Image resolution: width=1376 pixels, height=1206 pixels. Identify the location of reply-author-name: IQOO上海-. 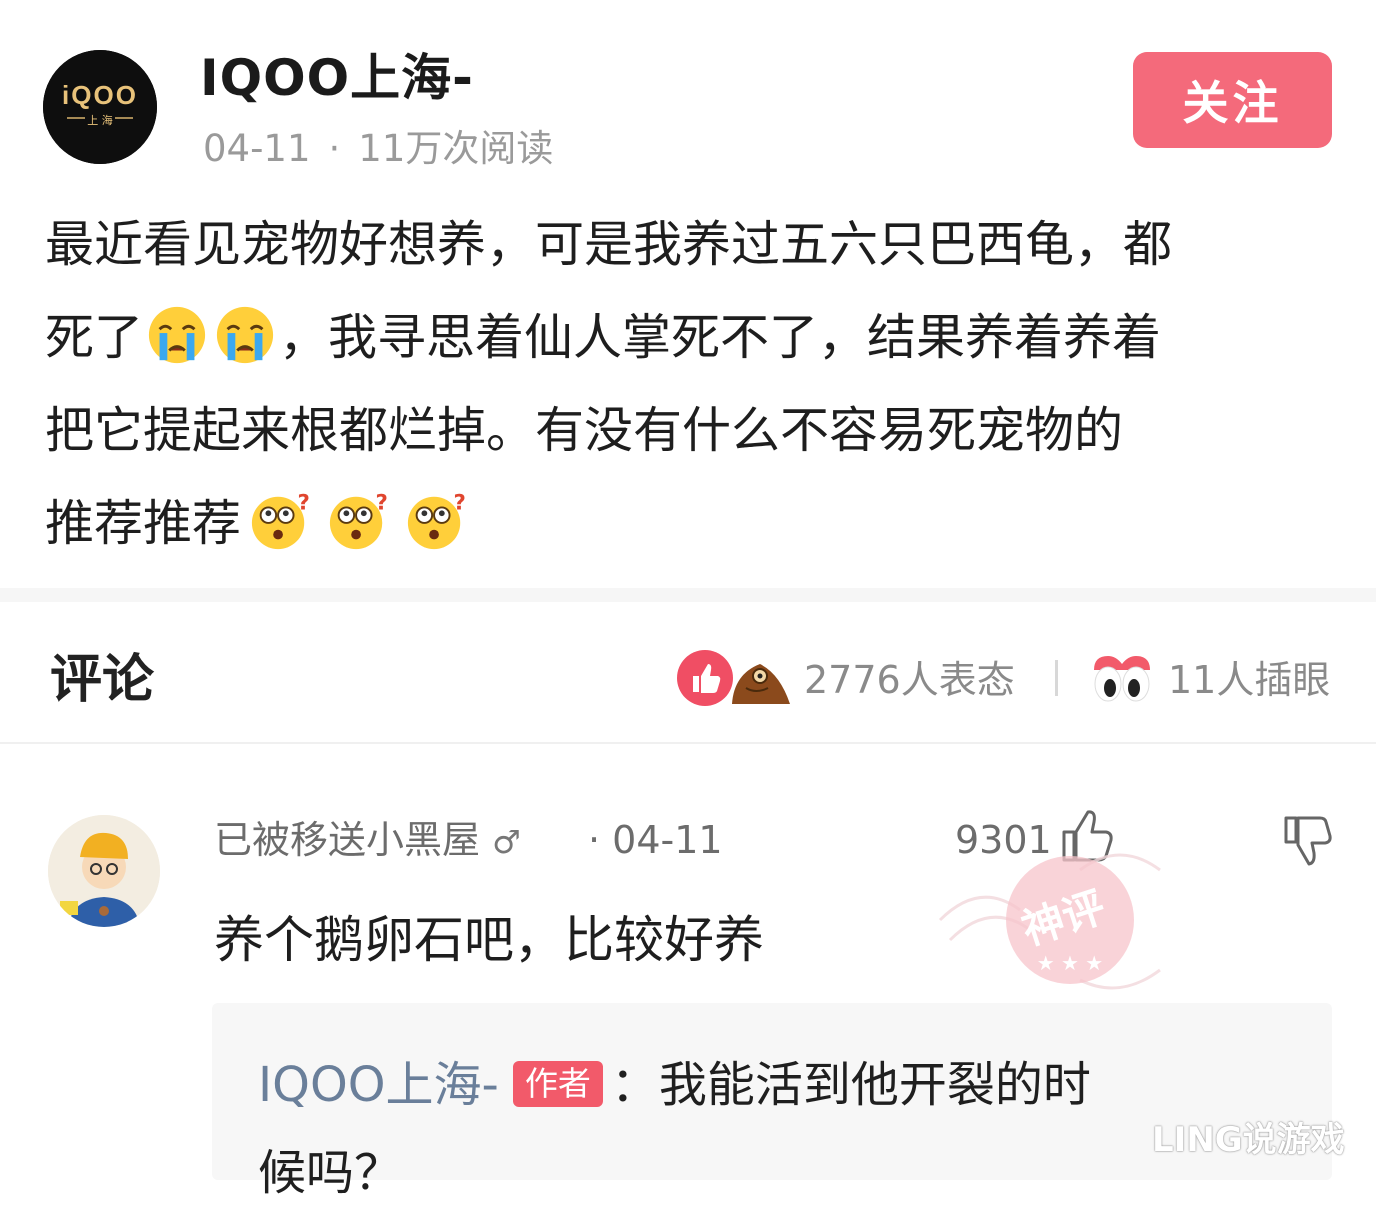
(378, 1085).